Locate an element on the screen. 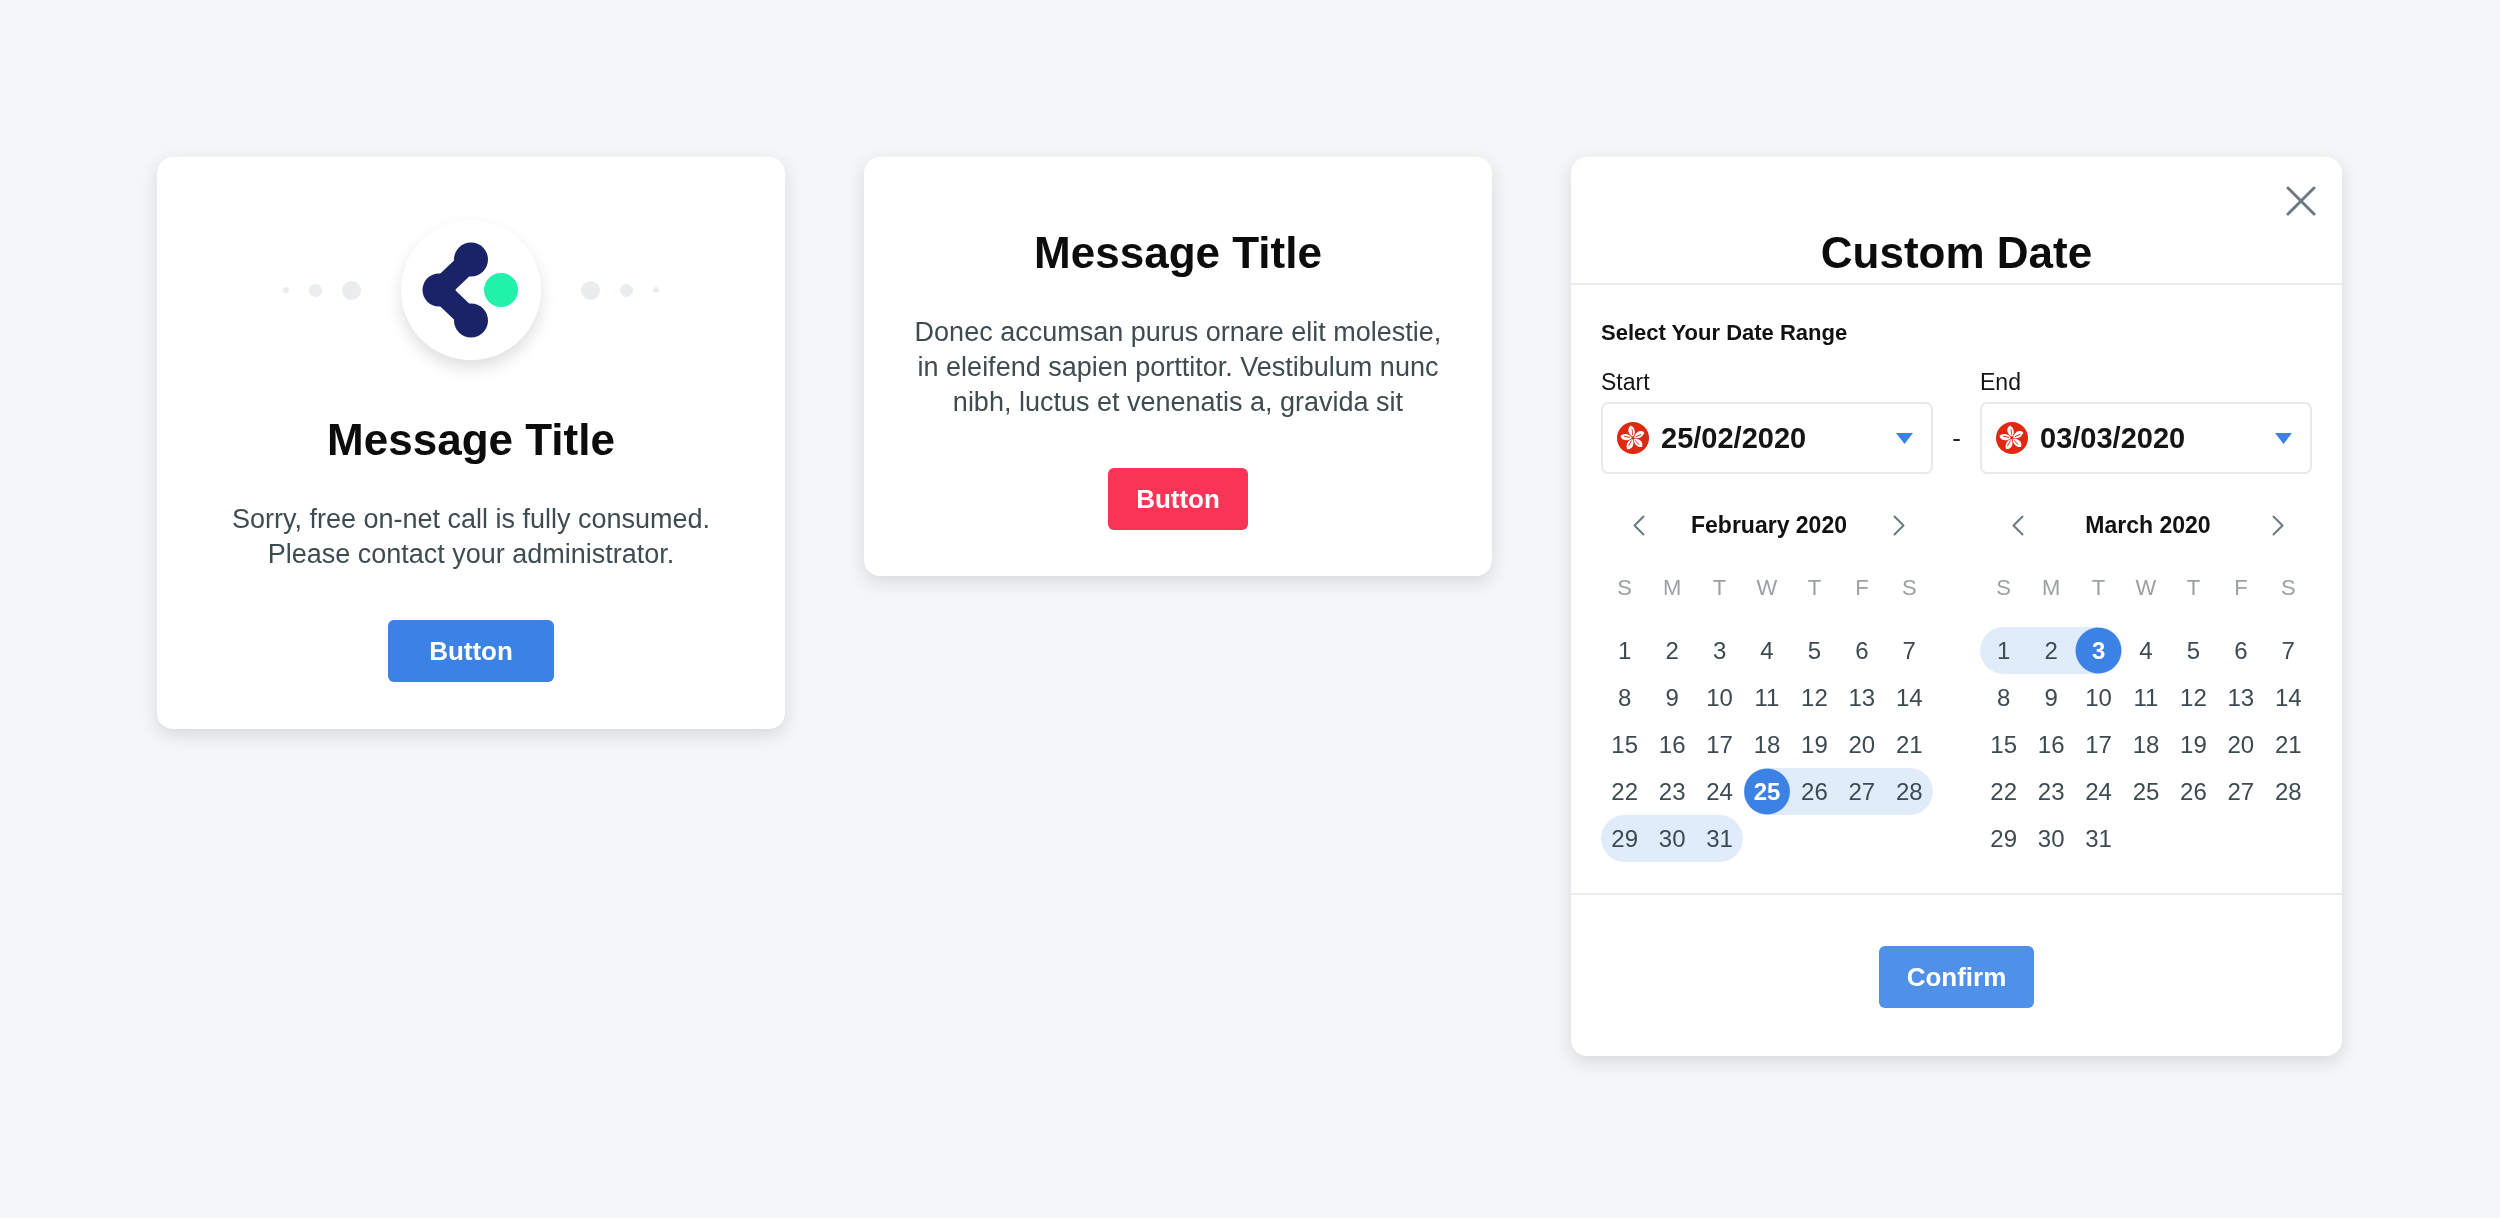 This screenshot has height=1218, width=2500. month-title: February 2020 is located at coordinates (1769, 525).